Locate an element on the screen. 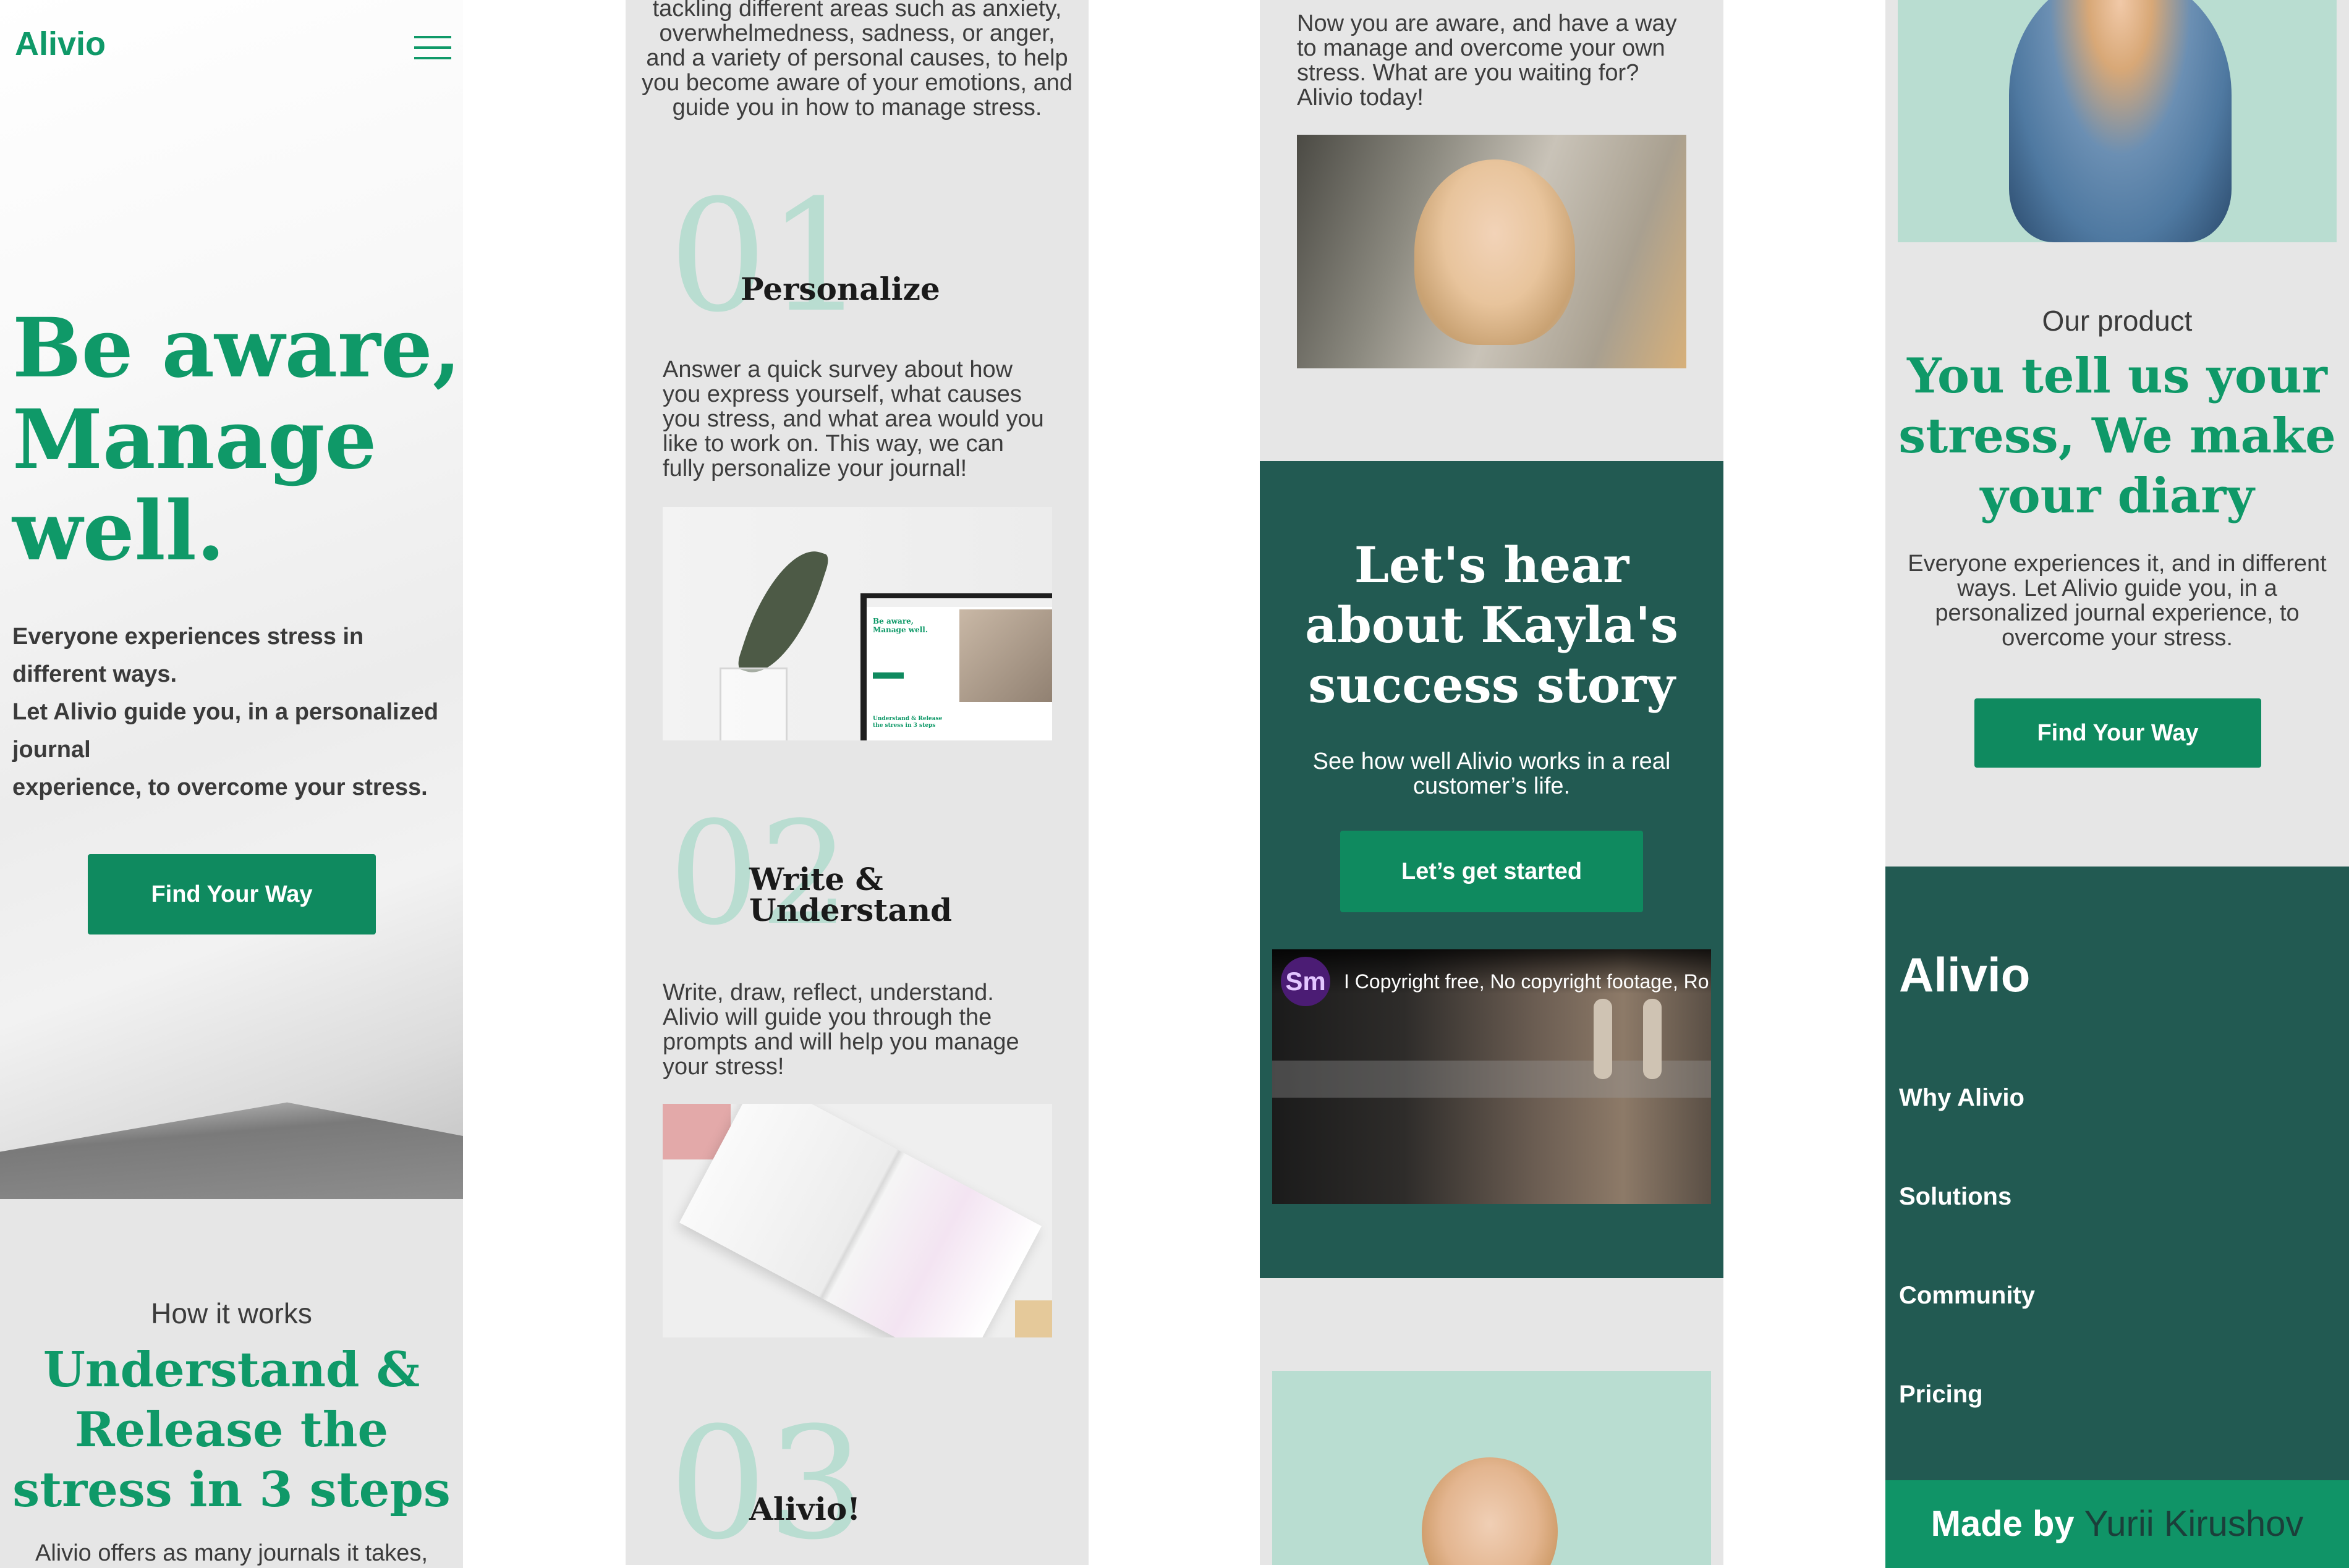 Image resolution: width=2349 pixels, height=1568 pixels. made-by-bar: Made by Yurii Kirushov is located at coordinates (2117, 1524).